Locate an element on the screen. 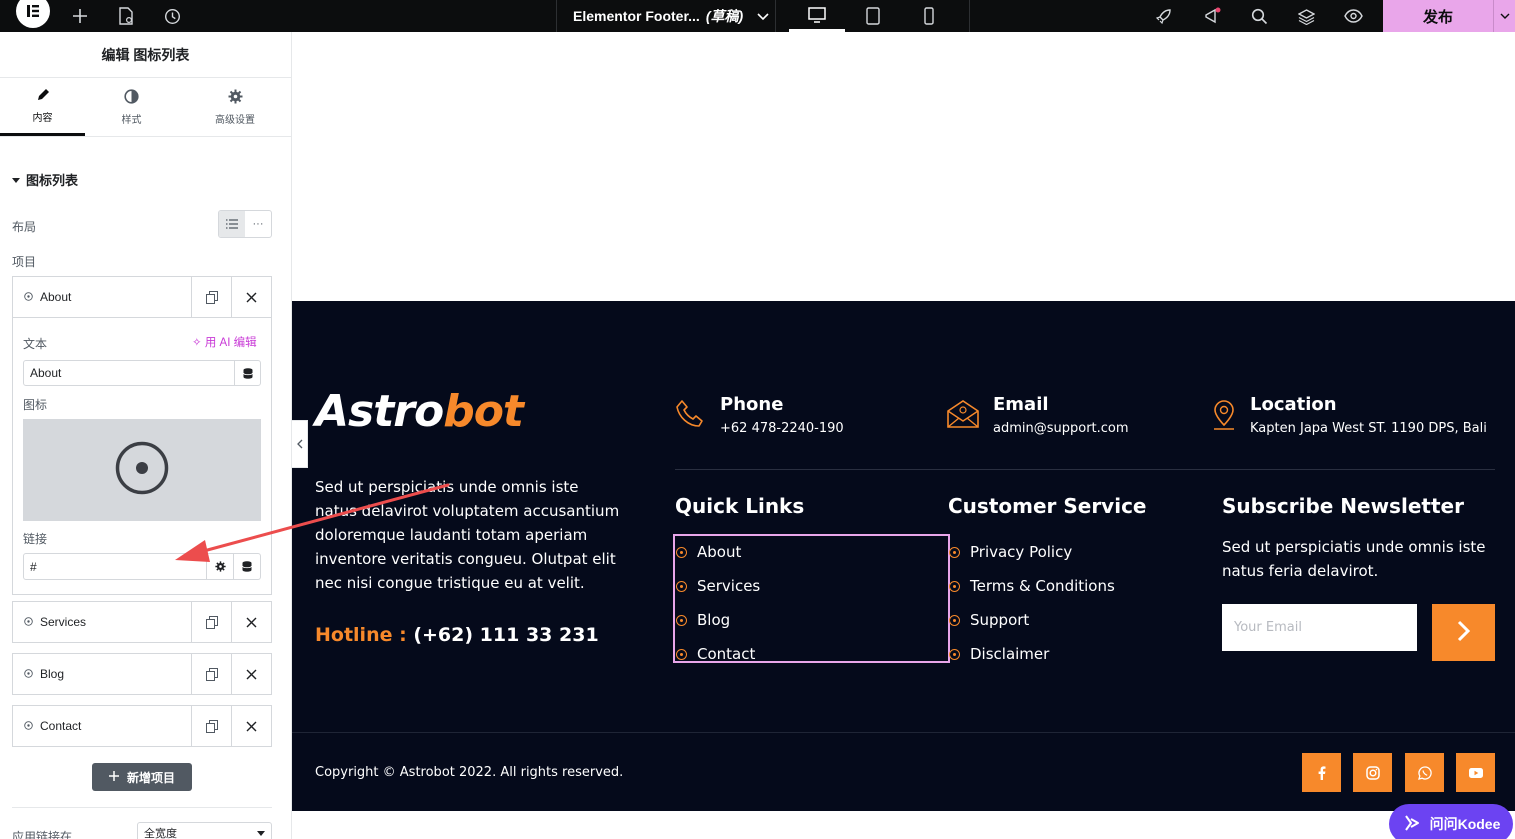 The image size is (1515, 839). repeater-item-about: About is located at coordinates (142, 297).